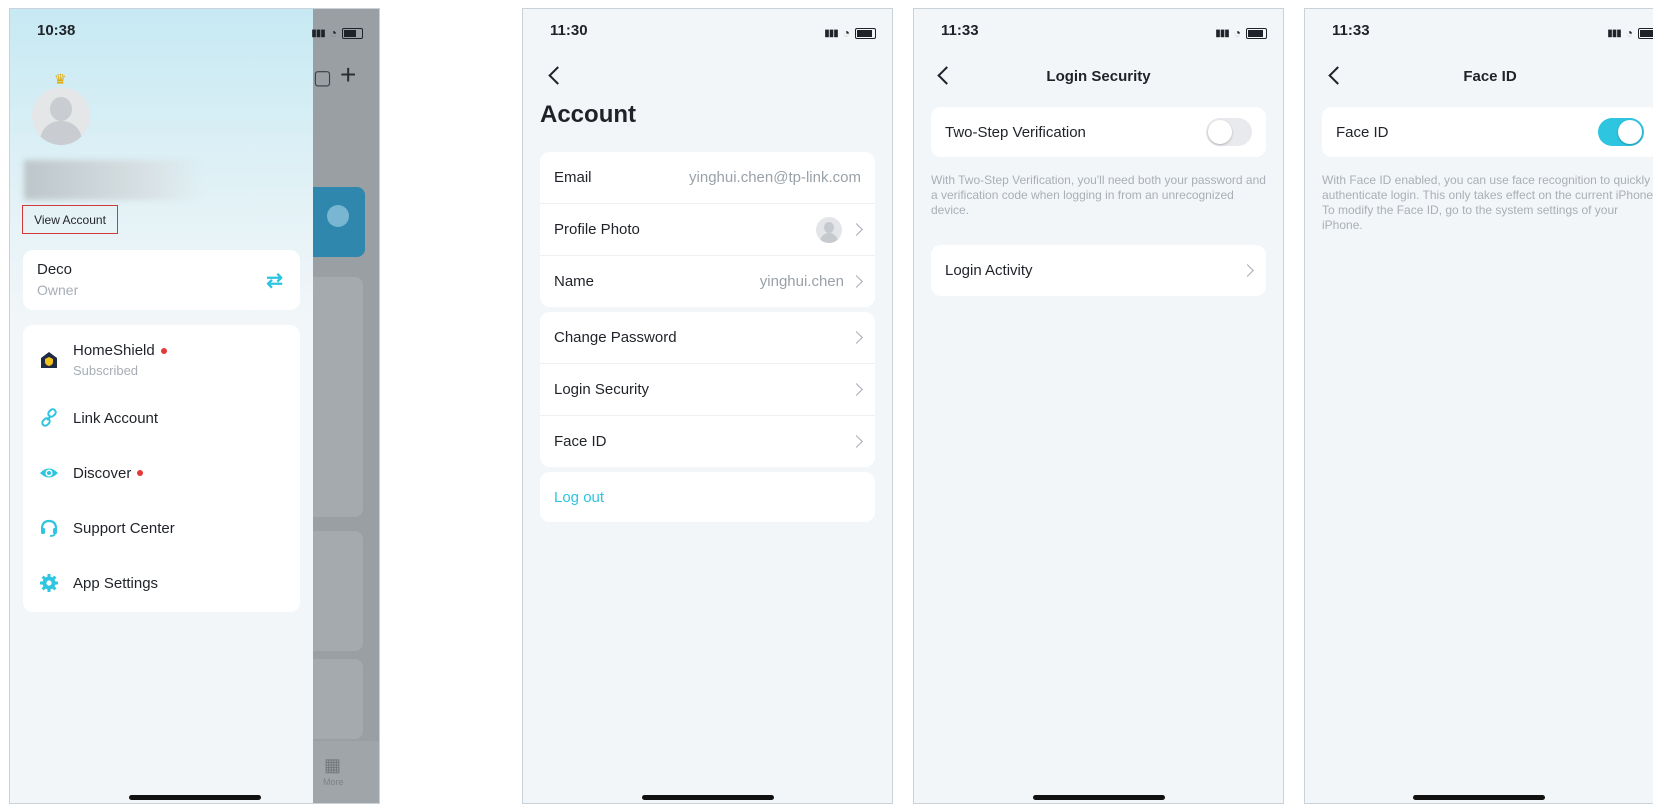 This screenshot has width=1653, height=804. Describe the element at coordinates (339, 222) in the screenshot. I see `bg-blue-tile` at that location.